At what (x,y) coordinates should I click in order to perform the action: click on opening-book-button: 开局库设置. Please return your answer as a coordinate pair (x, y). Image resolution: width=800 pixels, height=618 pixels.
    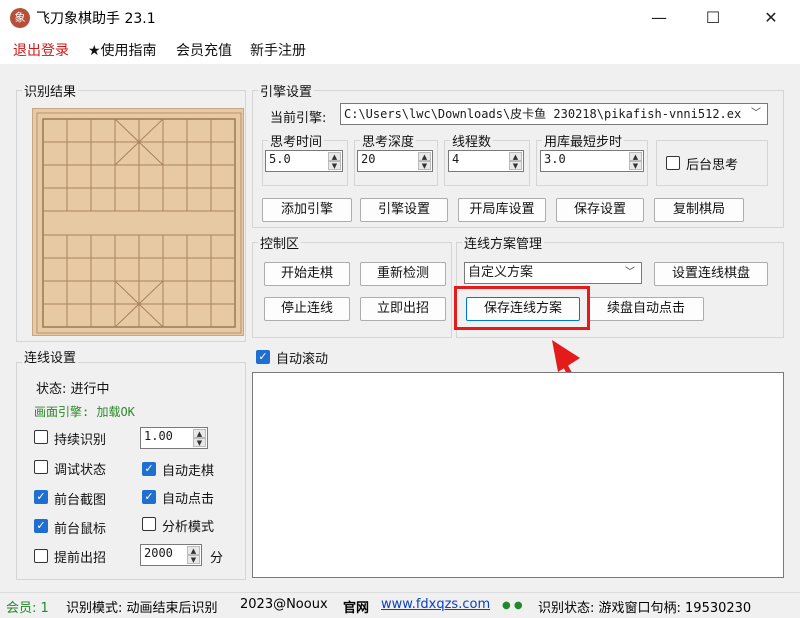
    Looking at the image, I should click on (502, 210).